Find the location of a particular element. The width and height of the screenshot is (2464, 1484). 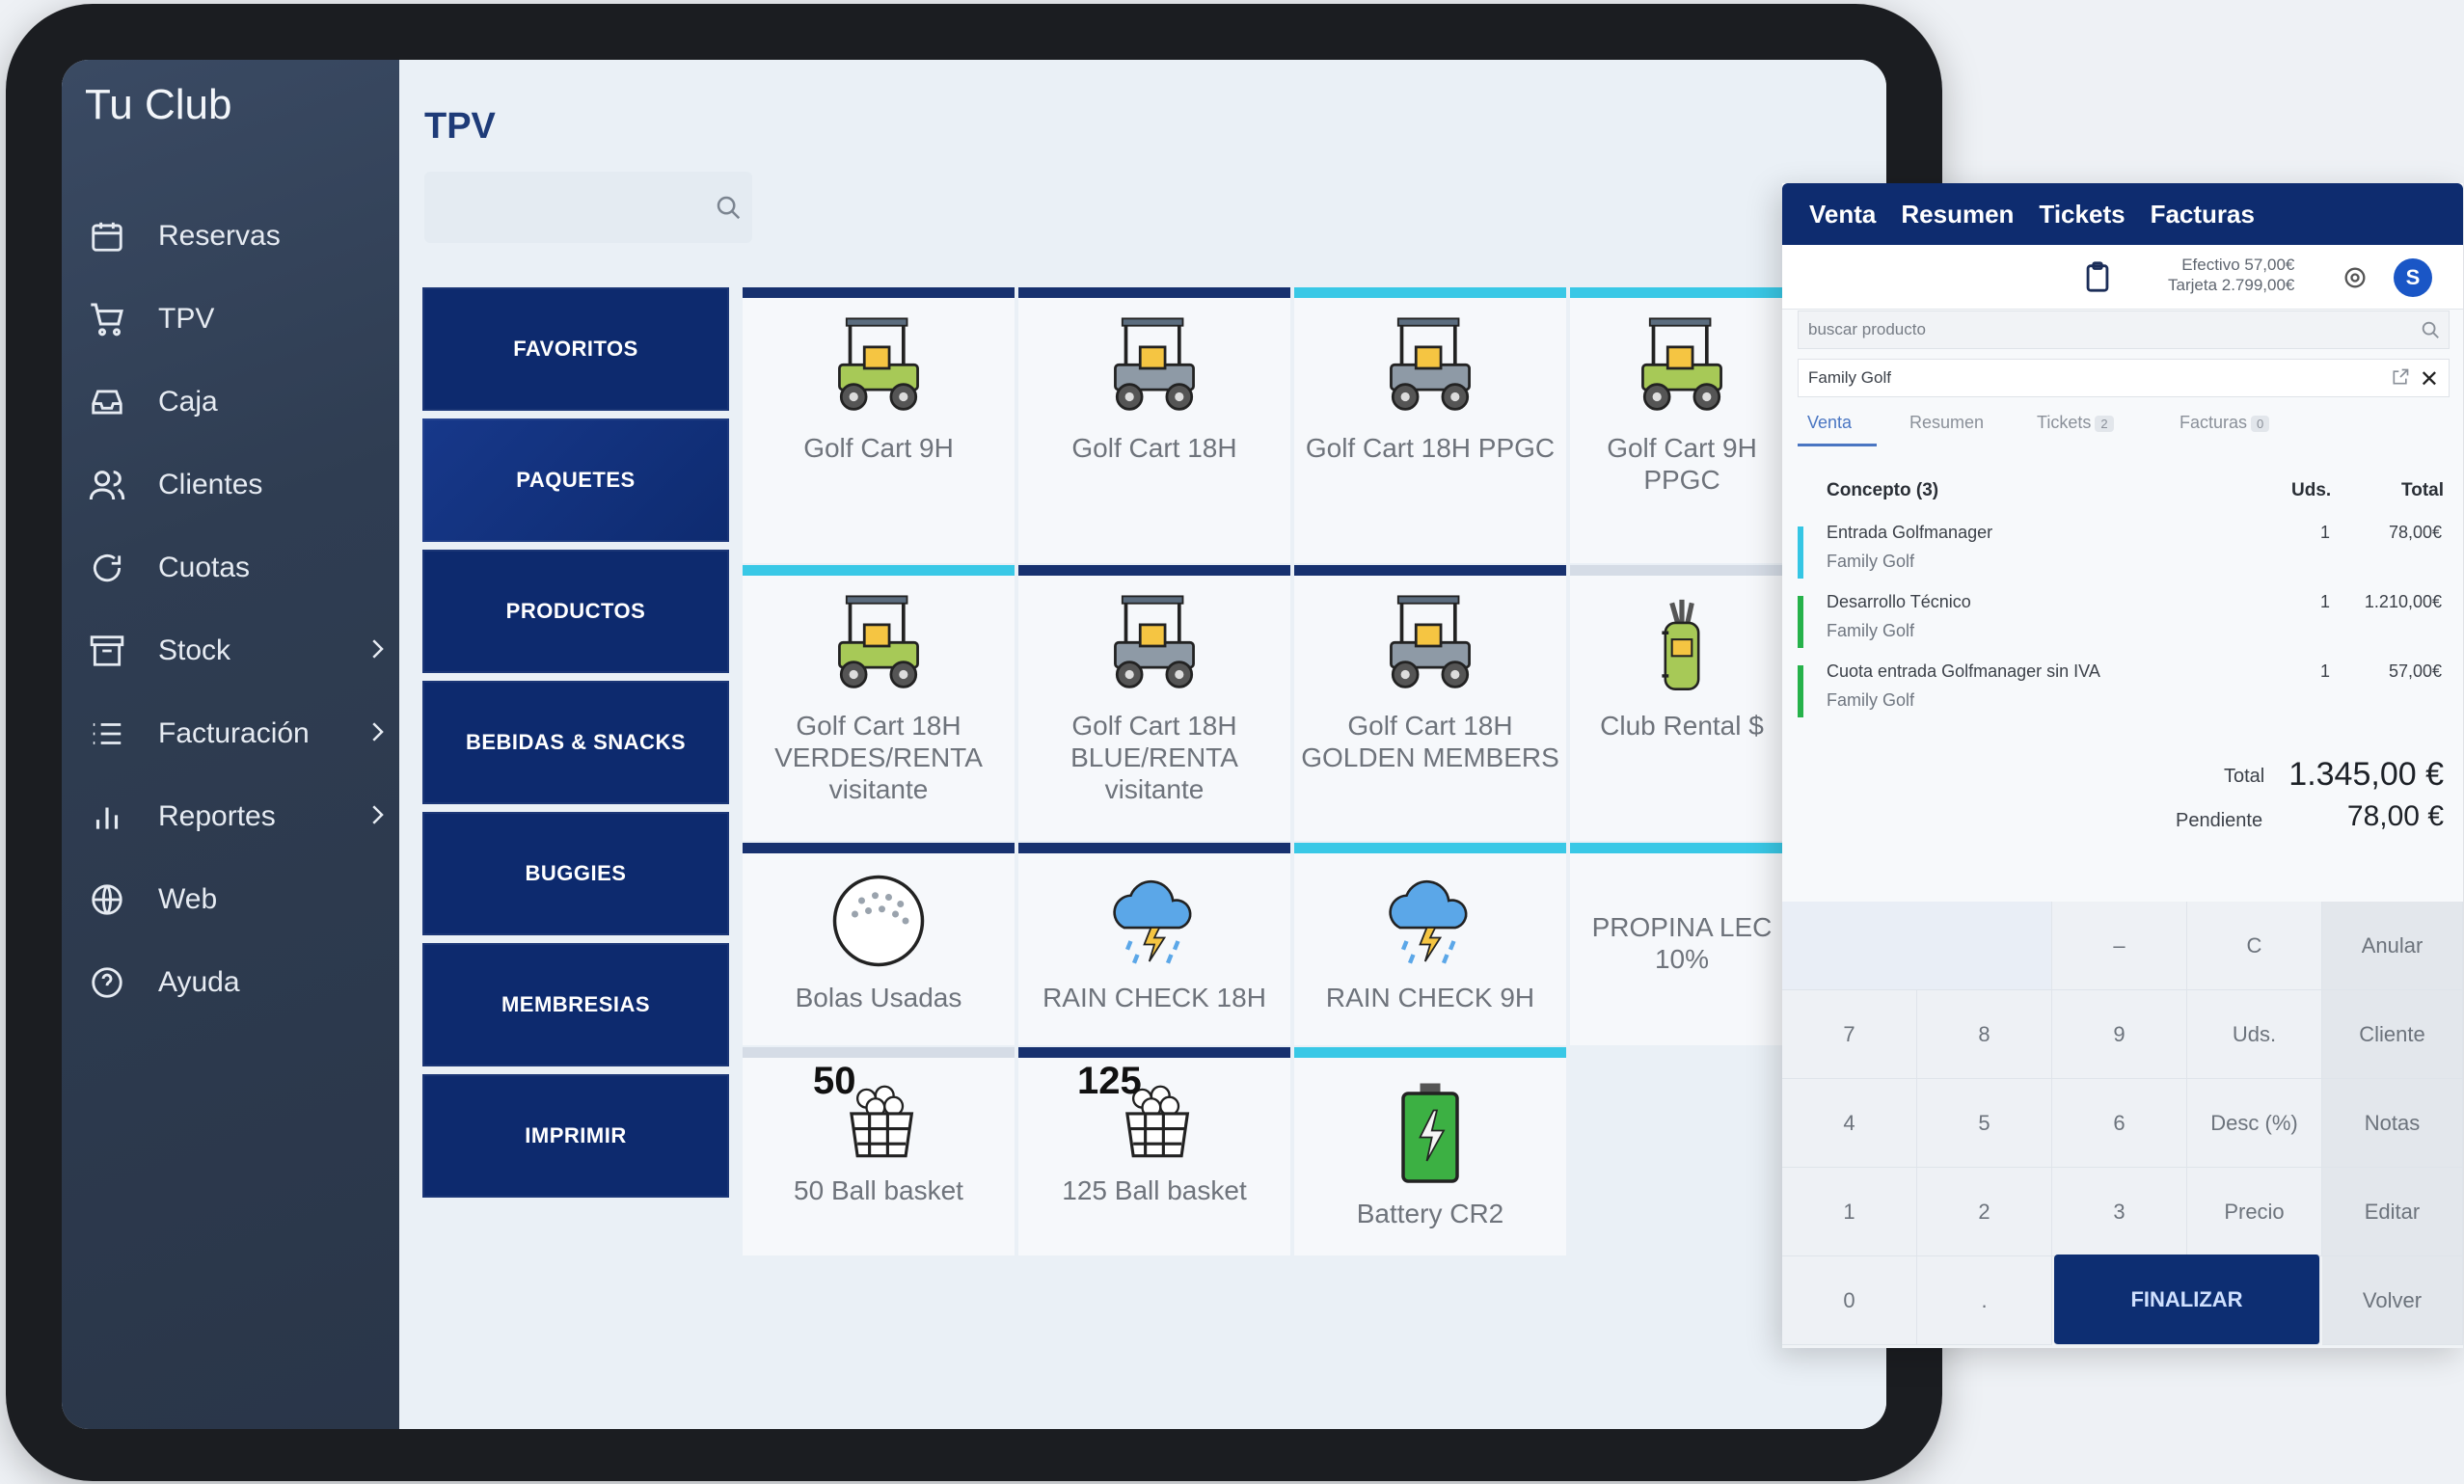

key-1: 1 is located at coordinates (1849, 1212).